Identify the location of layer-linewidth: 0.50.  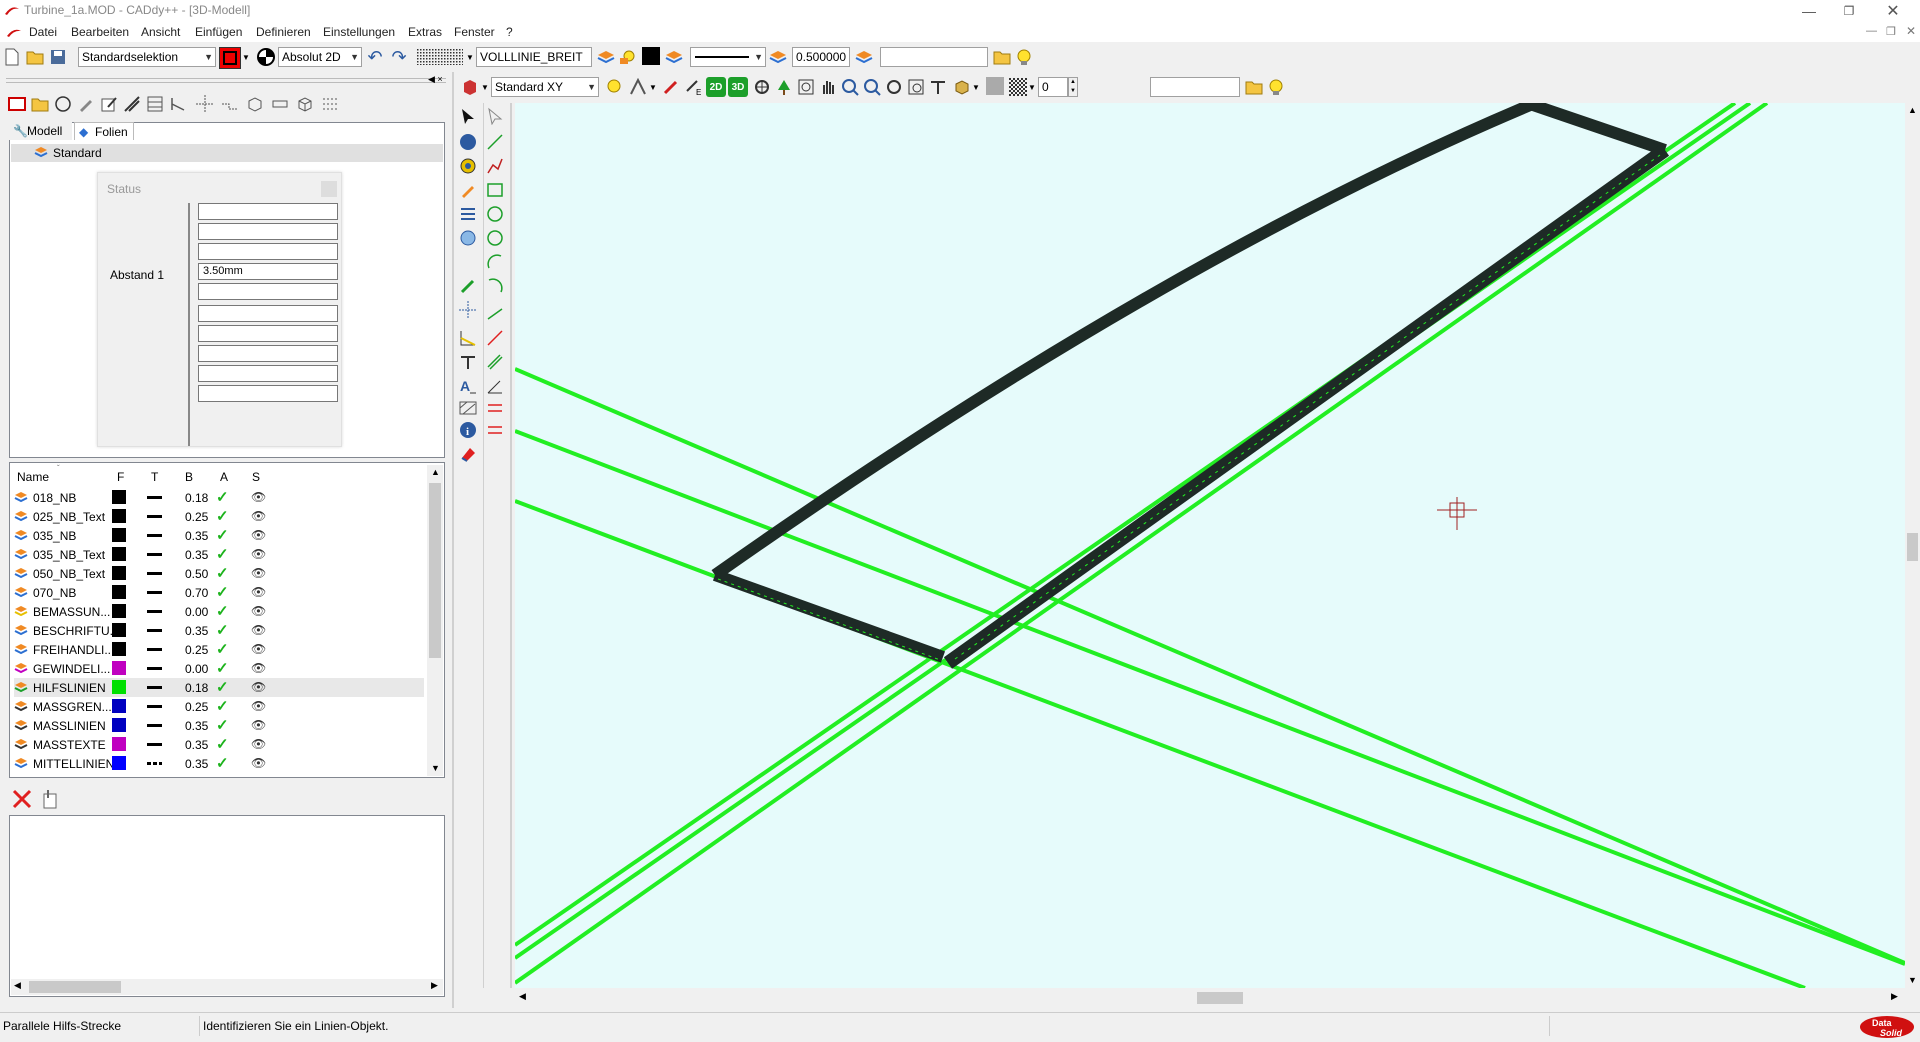
(196, 574).